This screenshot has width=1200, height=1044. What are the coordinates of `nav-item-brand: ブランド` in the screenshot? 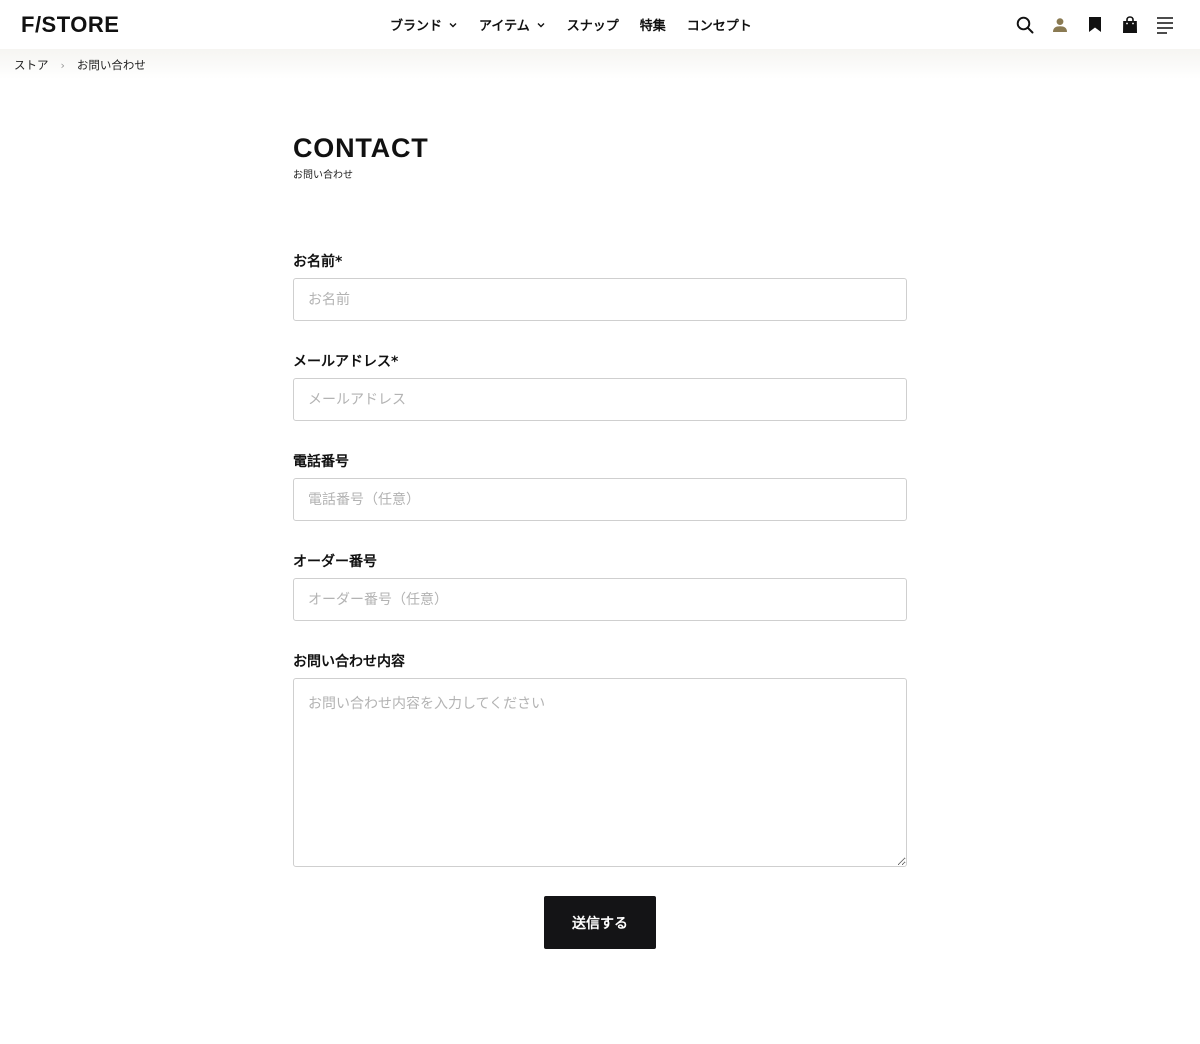 It's located at (424, 24).